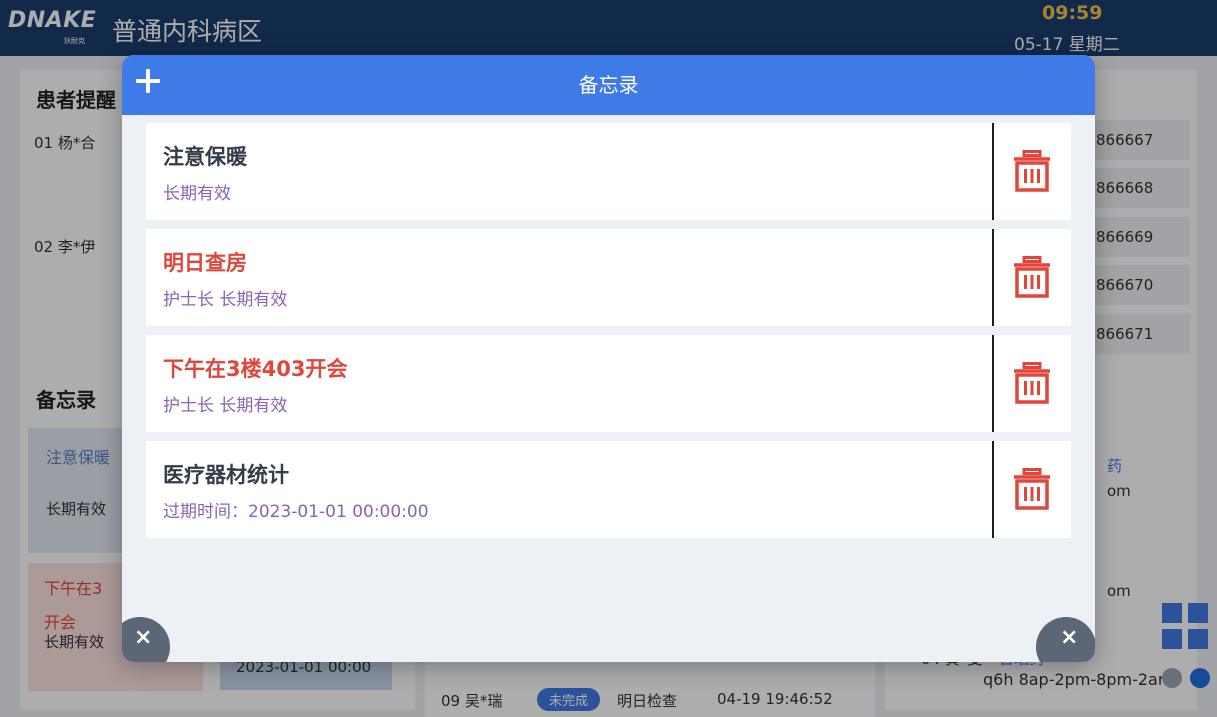  I want to click on memo-item: 明日查房 护士长 长期有效, so click(608, 277).